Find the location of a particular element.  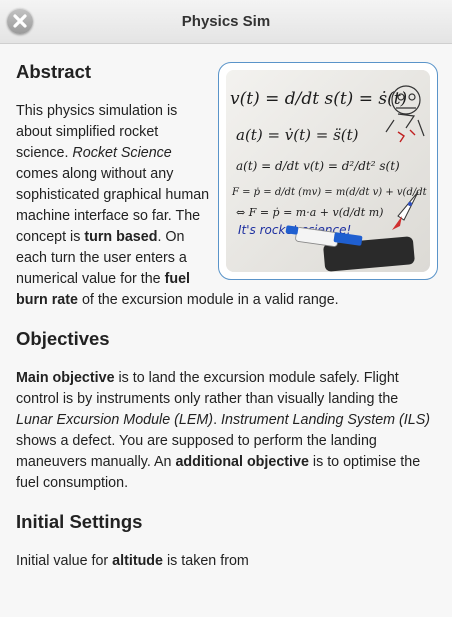

abstract-emphasis: Rocket Science is located at coordinates (122, 153).